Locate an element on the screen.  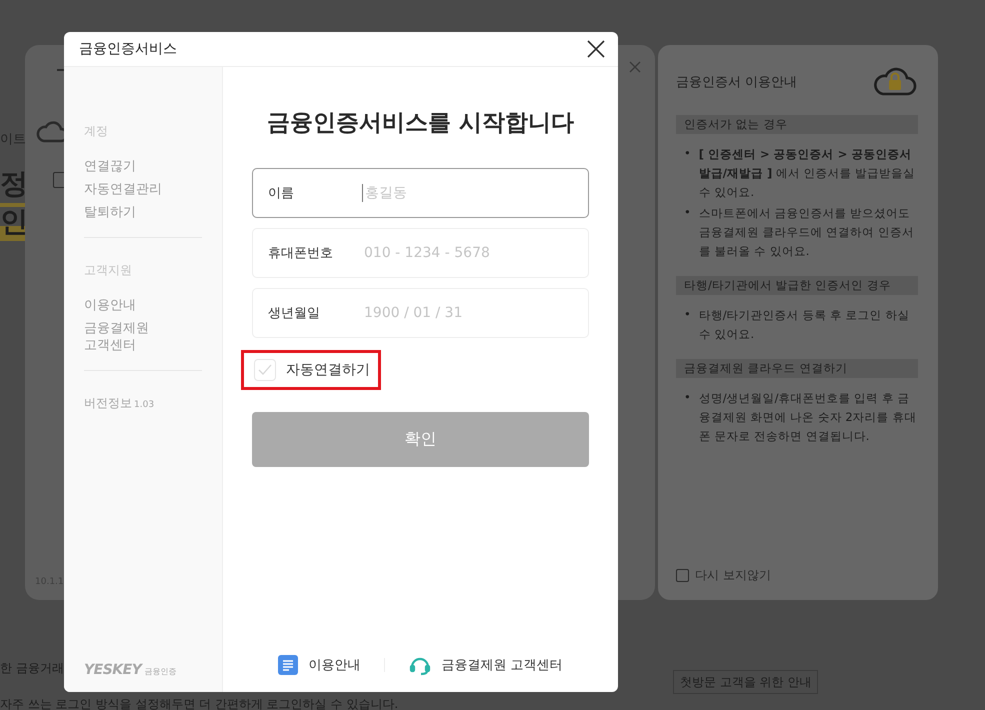
field-label: 휴대폰번호 is located at coordinates (301, 253).